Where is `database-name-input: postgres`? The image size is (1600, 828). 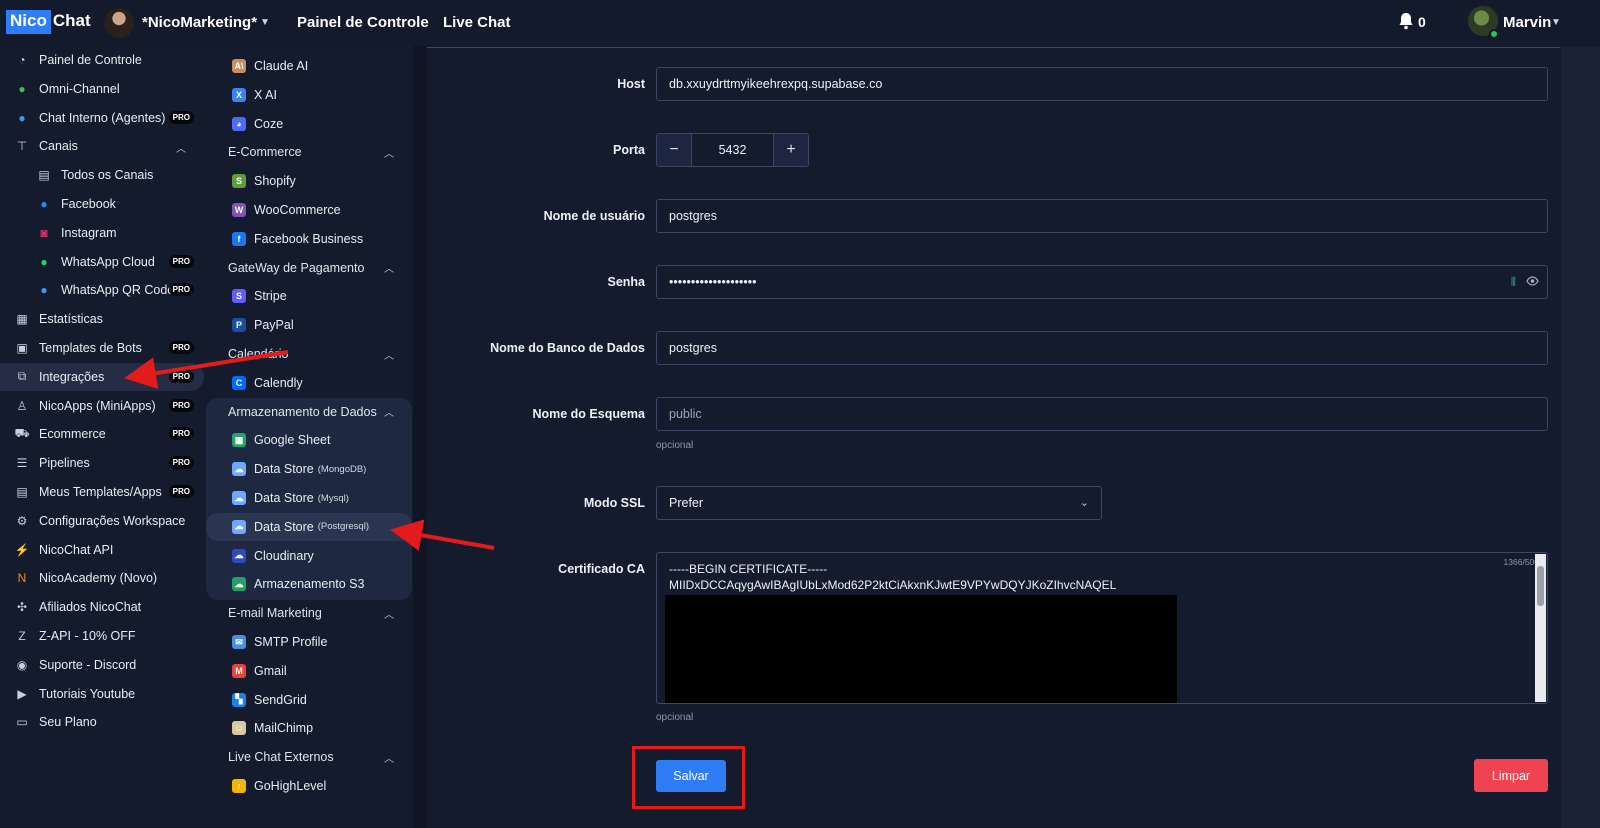
database-name-input: postgres is located at coordinates (1102, 348).